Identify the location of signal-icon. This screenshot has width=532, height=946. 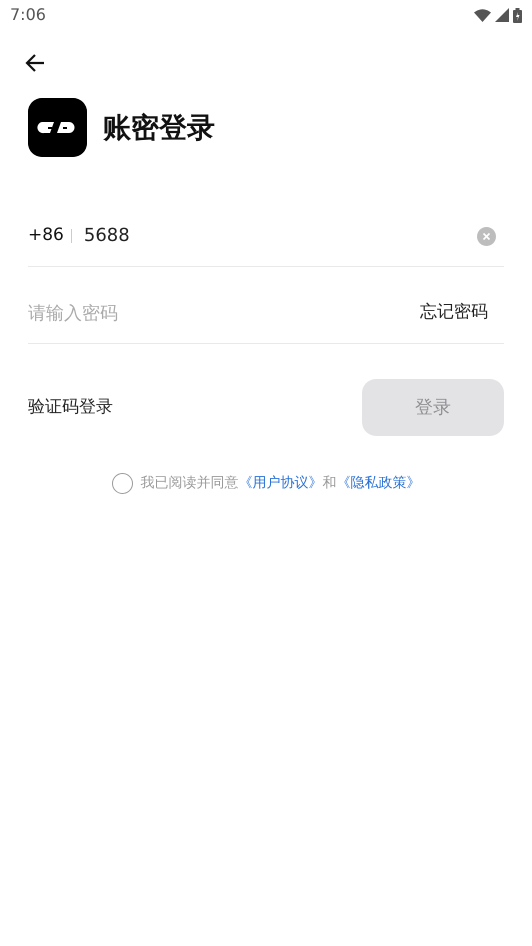
(502, 15).